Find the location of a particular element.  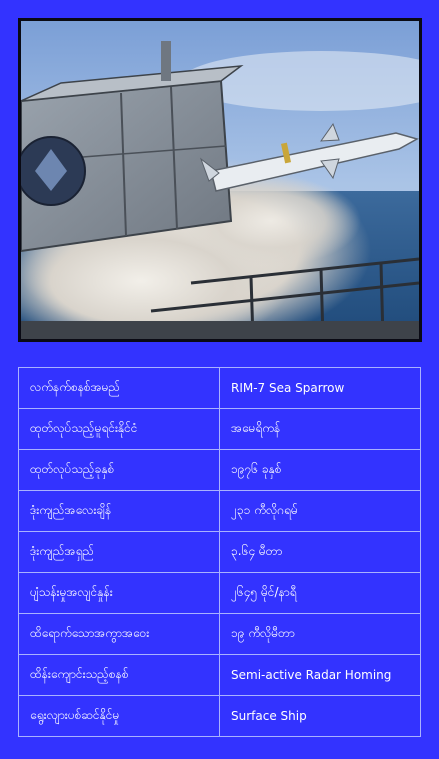

spec-value: ၂၃၁ ကီလိုဂရမ် is located at coordinates (320, 511).